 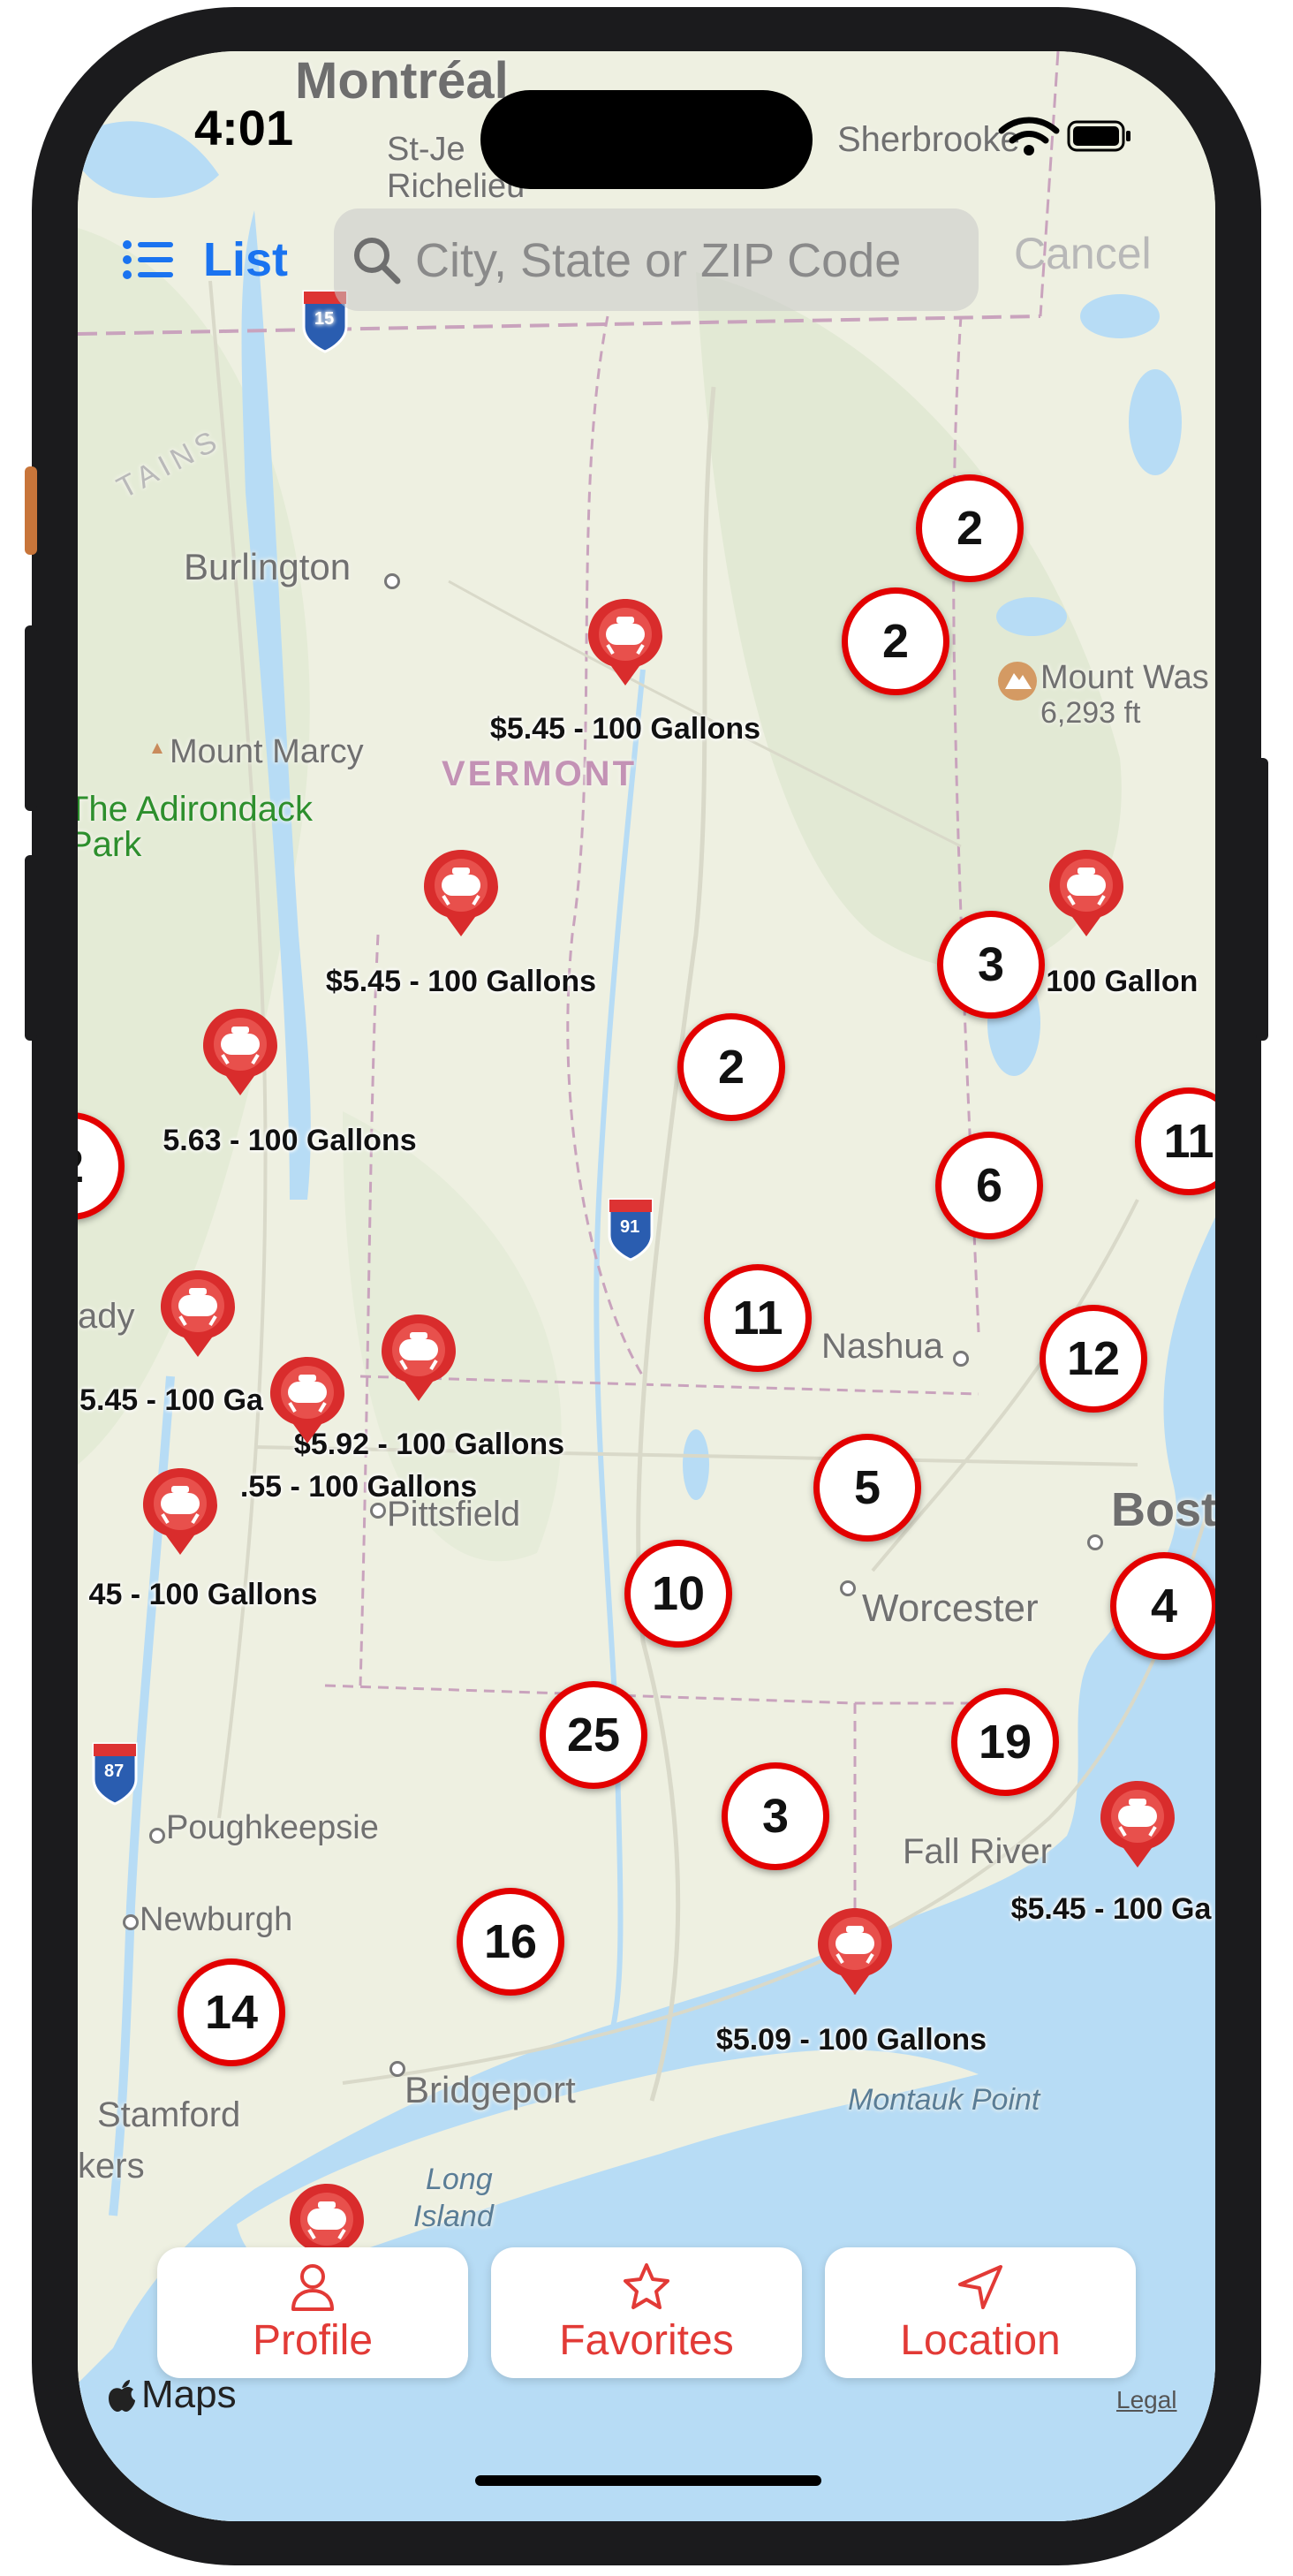 What do you see at coordinates (1083, 254) in the screenshot?
I see `cancel-button: Cancel` at bounding box center [1083, 254].